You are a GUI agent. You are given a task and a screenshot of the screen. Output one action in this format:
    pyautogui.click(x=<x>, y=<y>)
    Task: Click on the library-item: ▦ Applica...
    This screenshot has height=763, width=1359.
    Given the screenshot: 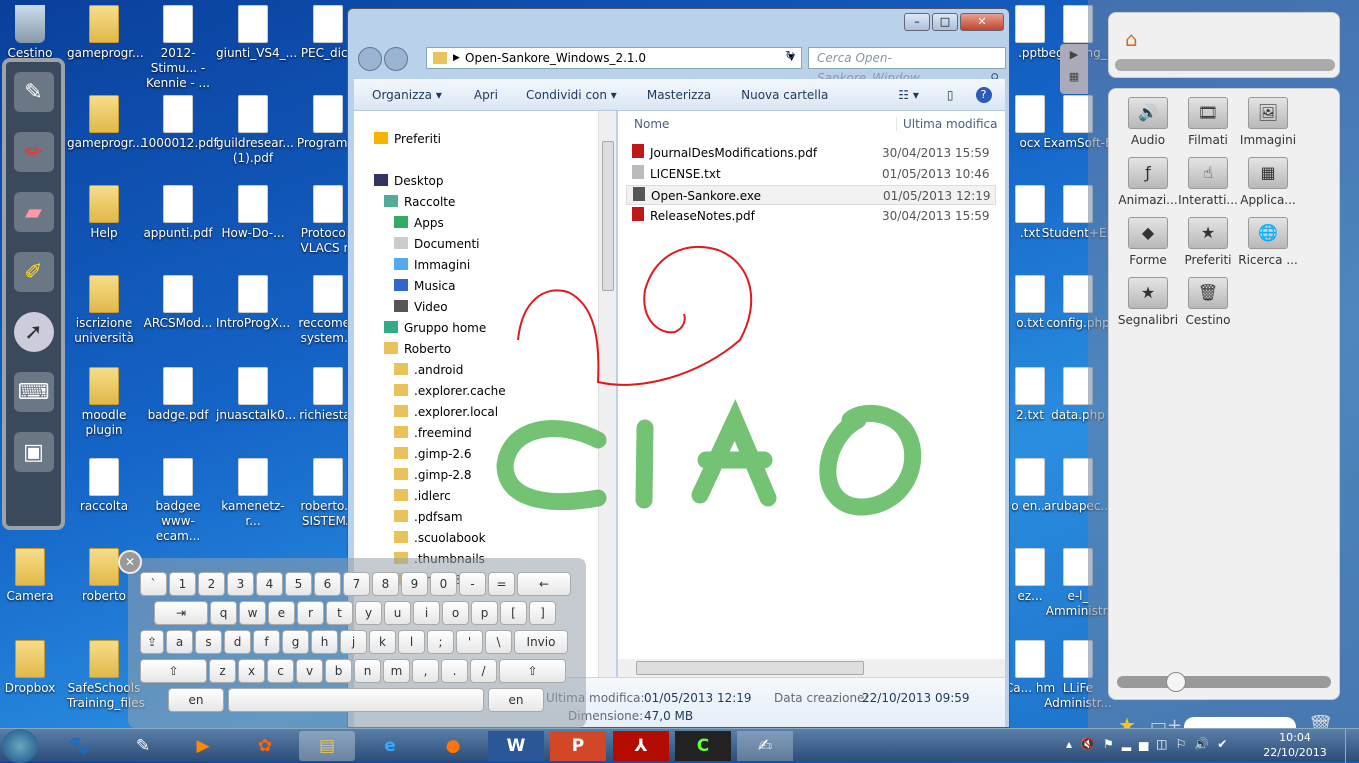 What is the action you would take?
    pyautogui.click(x=1268, y=182)
    